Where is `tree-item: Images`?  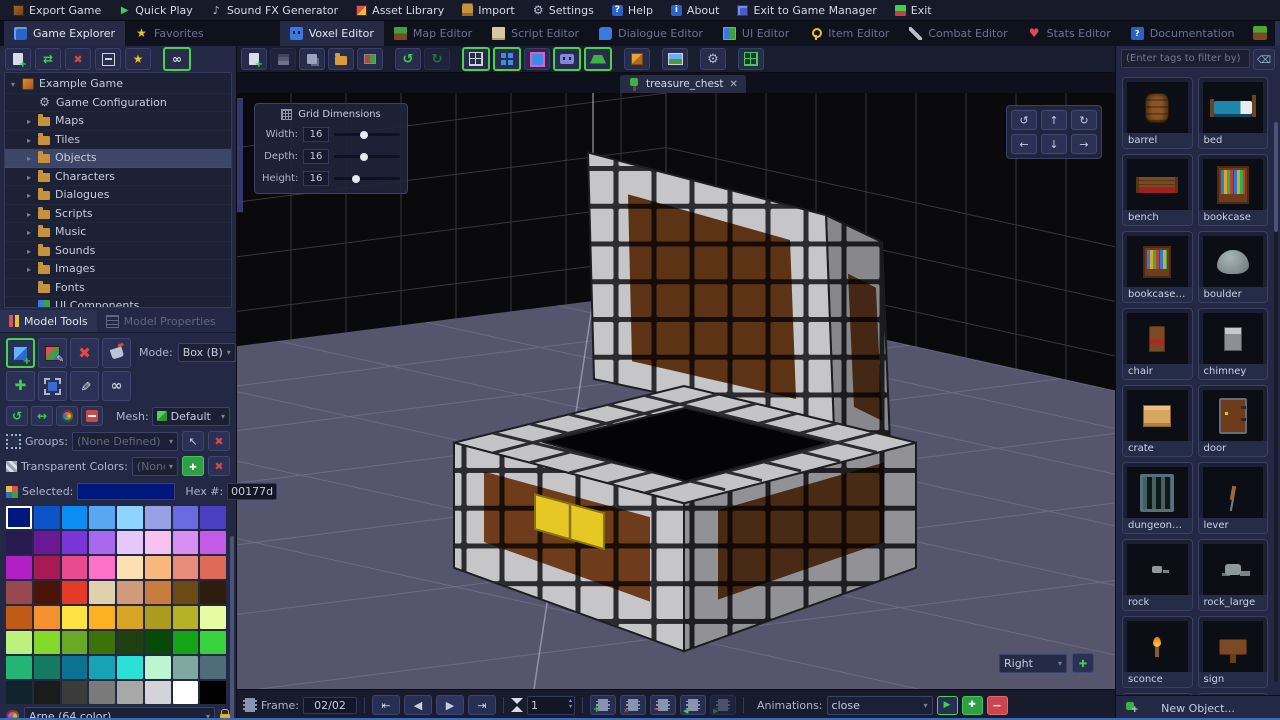
tree-item: Images is located at coordinates (118, 269).